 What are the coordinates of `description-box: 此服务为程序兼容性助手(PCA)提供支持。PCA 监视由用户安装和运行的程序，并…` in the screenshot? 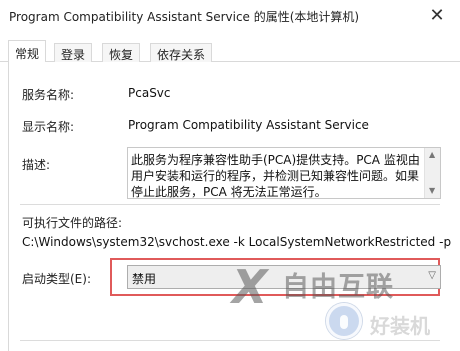 It's located at (284, 173).